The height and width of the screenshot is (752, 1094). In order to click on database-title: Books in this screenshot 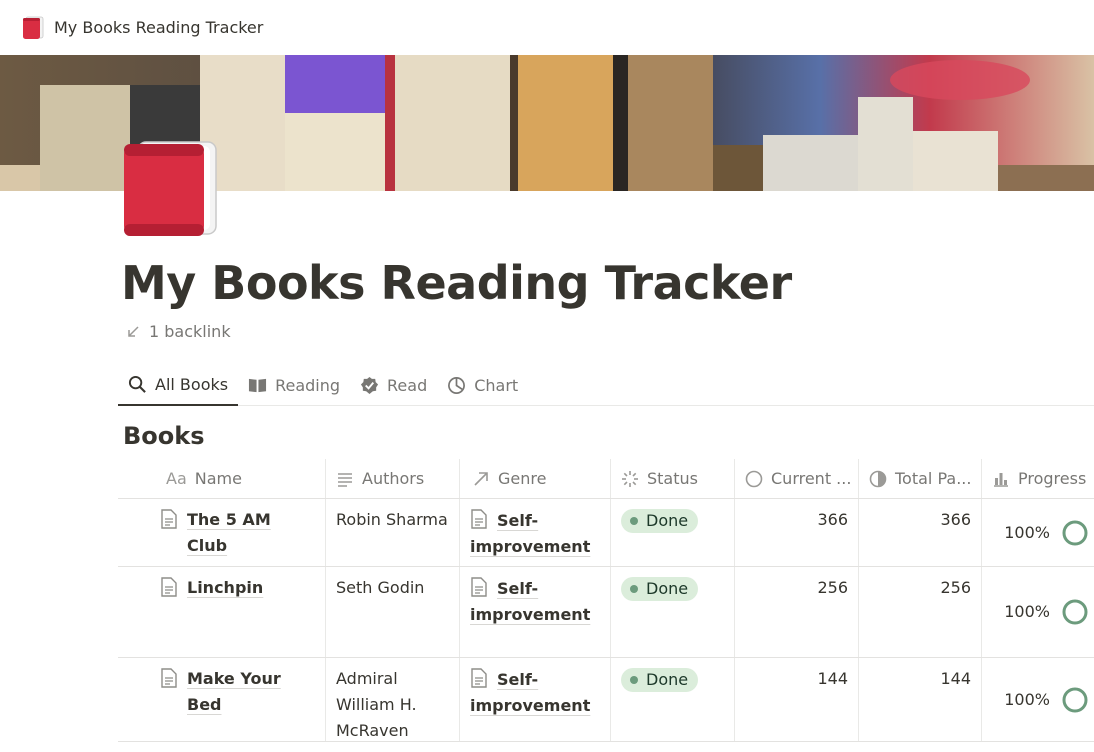, I will do `click(164, 436)`.